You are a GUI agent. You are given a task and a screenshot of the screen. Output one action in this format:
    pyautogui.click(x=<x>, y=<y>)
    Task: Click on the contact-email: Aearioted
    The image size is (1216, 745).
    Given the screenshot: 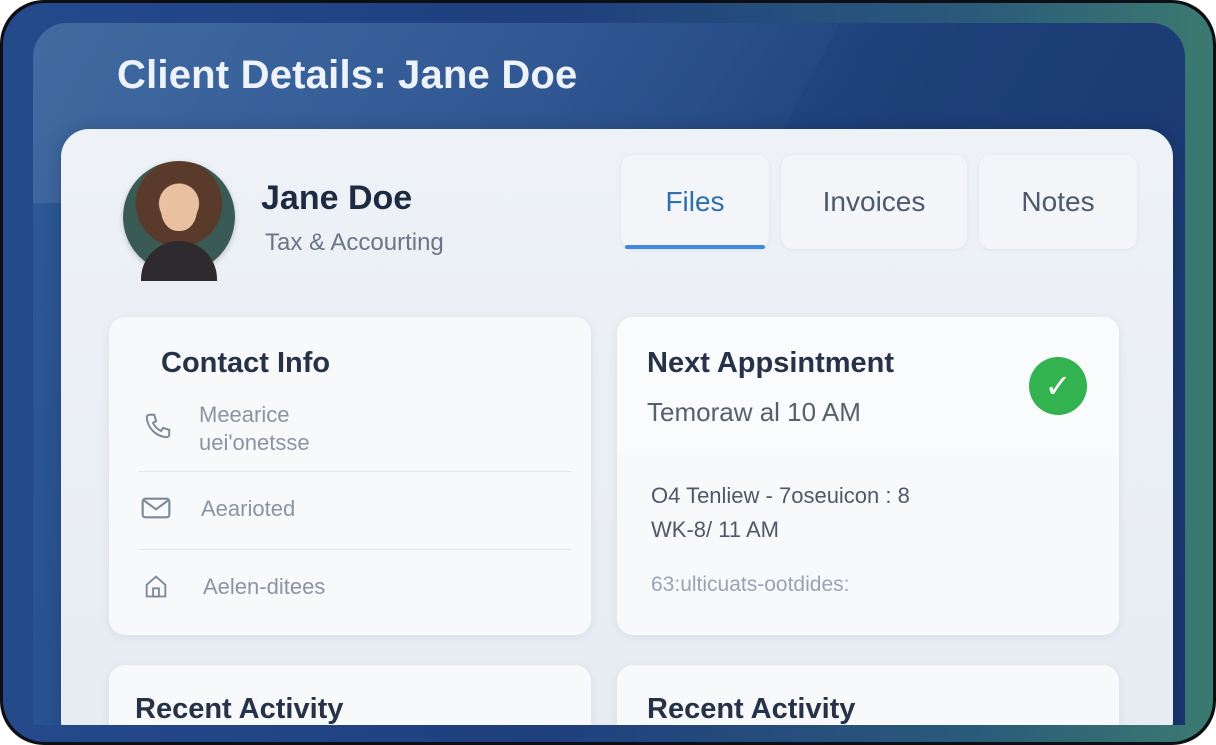 What is the action you would take?
    pyautogui.click(x=248, y=509)
    